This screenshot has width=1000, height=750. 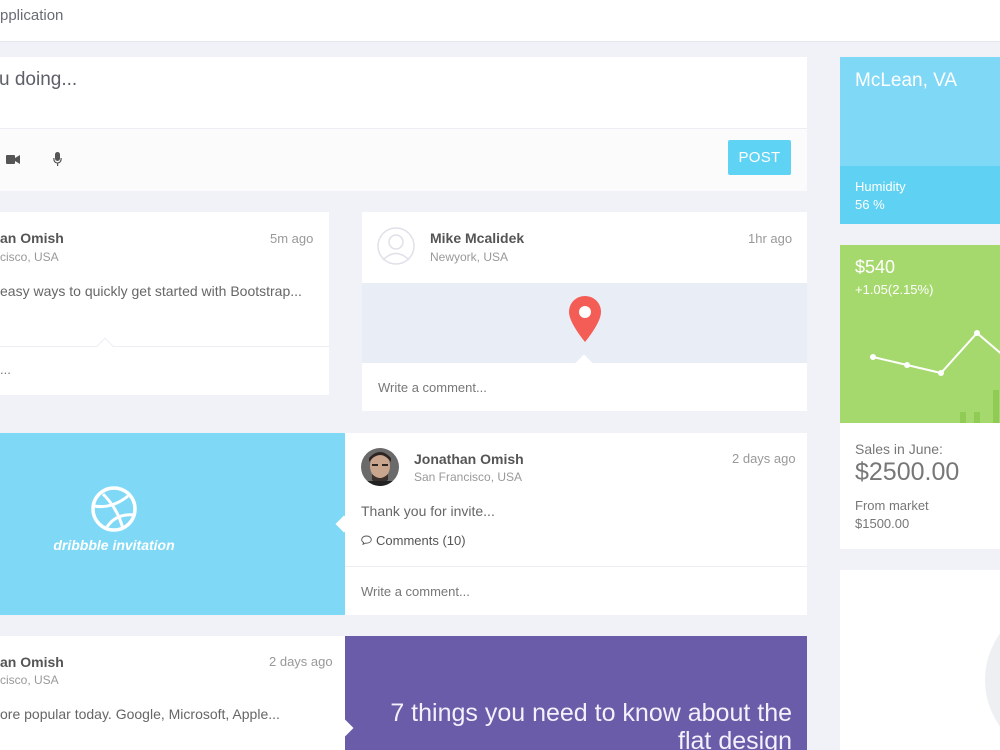 What do you see at coordinates (770, 238) in the screenshot?
I see `post-time: 1hr ago` at bounding box center [770, 238].